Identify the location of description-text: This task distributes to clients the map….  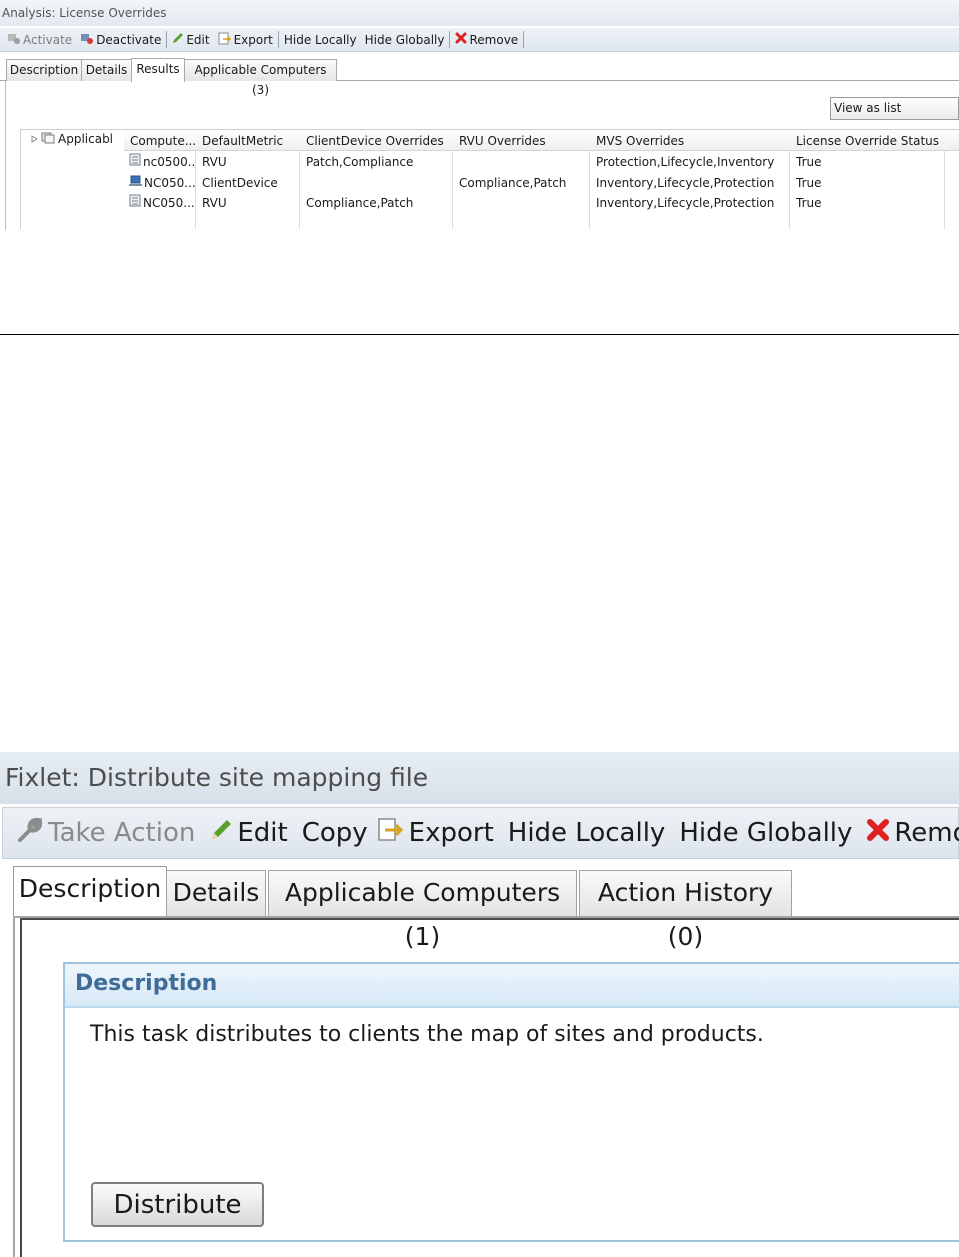
(427, 1034).